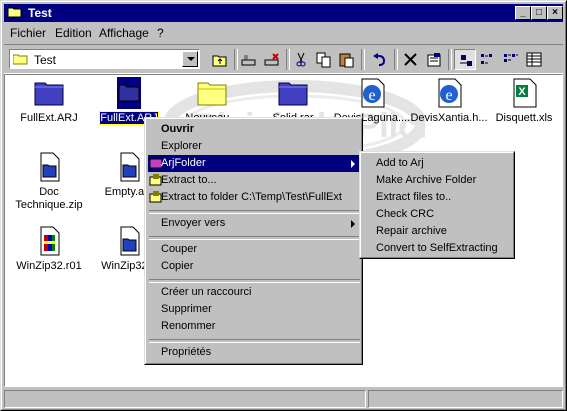 The image size is (567, 411). What do you see at coordinates (283, 59) in the screenshot?
I see `toolbar: Test` at bounding box center [283, 59].